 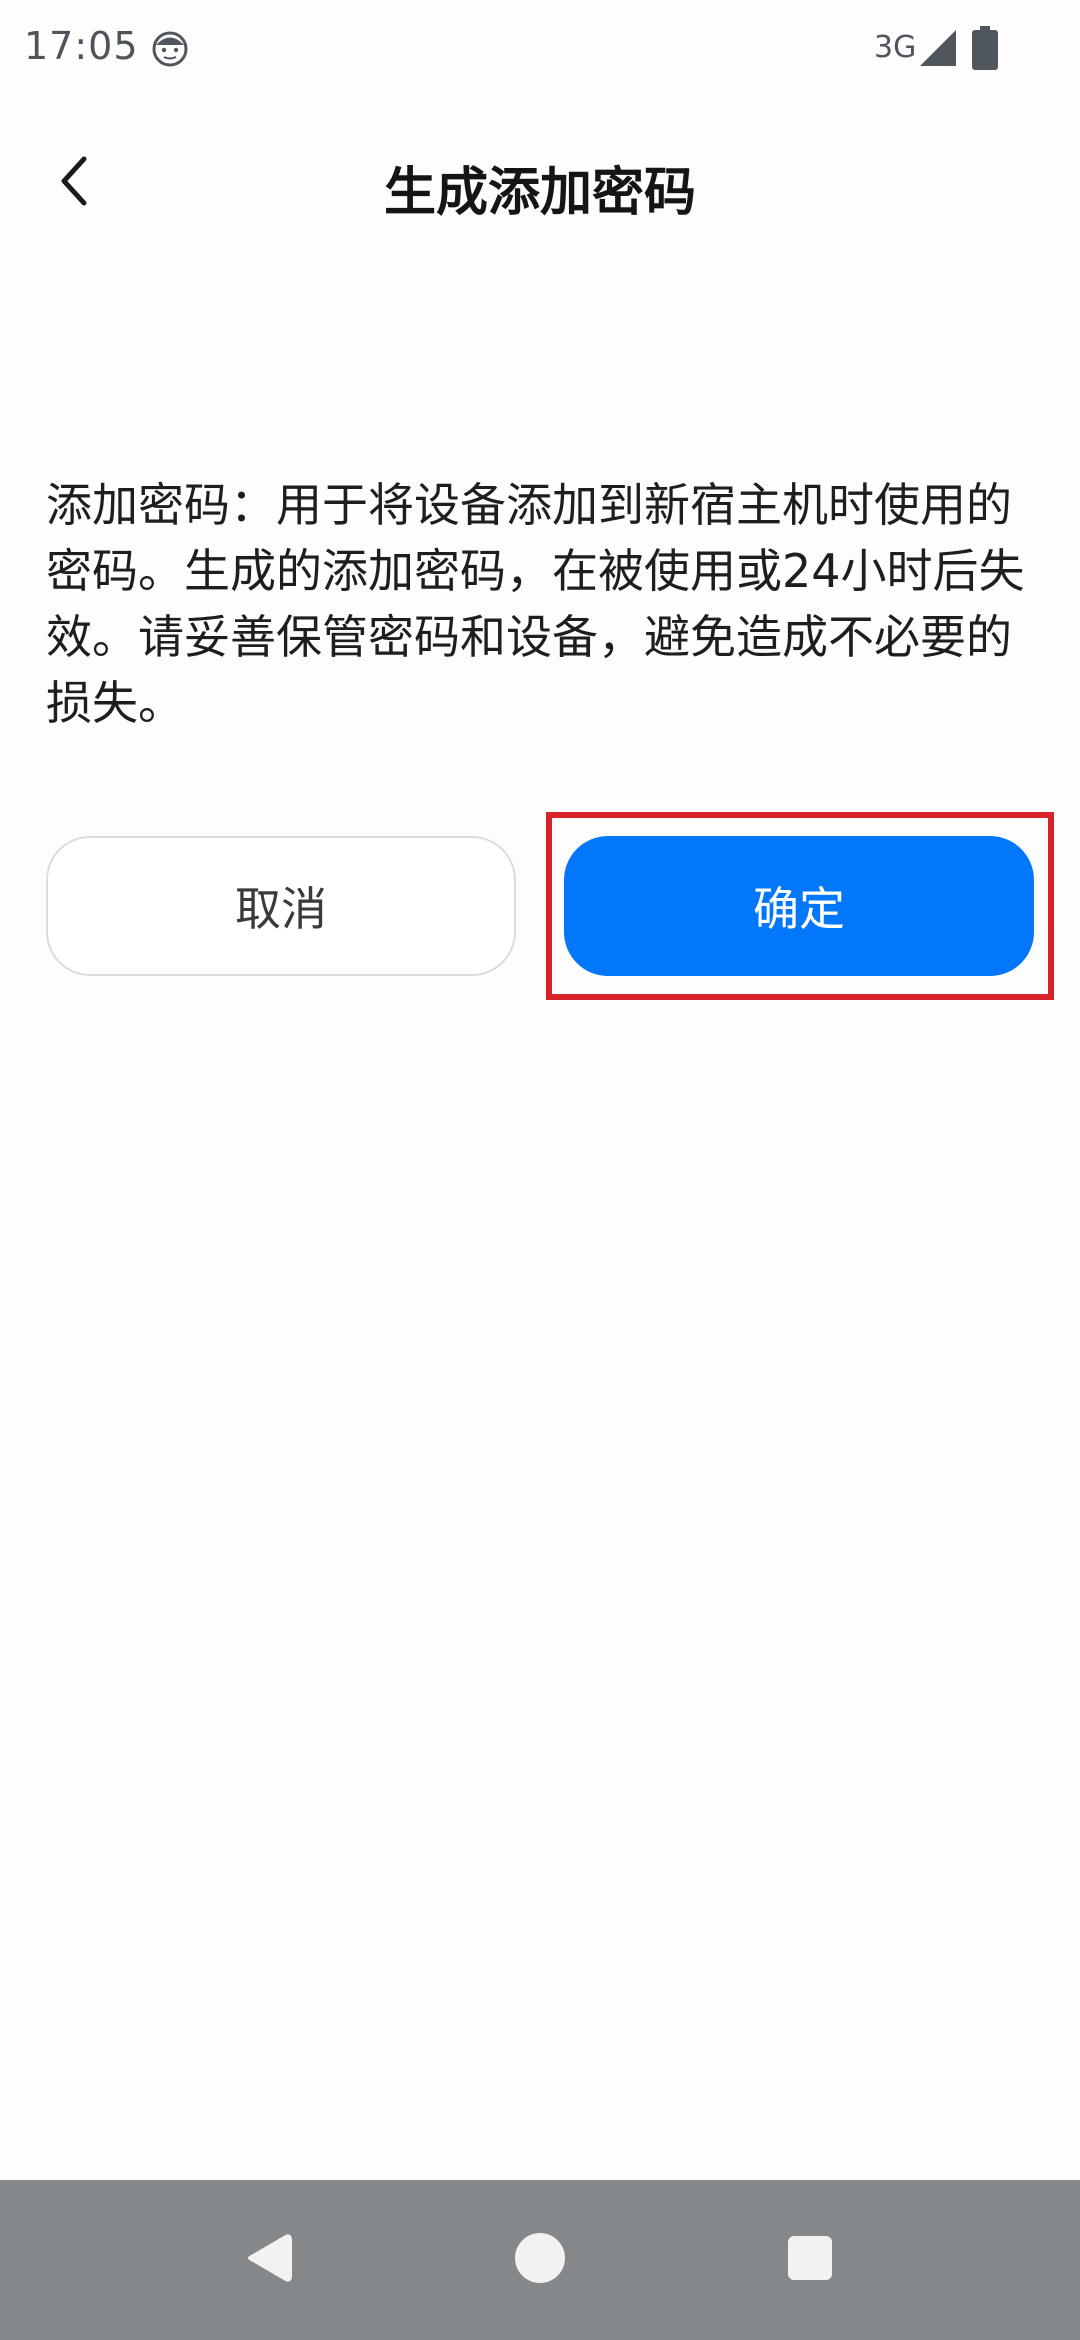 I want to click on nav-home-button, so click(x=540, y=2260).